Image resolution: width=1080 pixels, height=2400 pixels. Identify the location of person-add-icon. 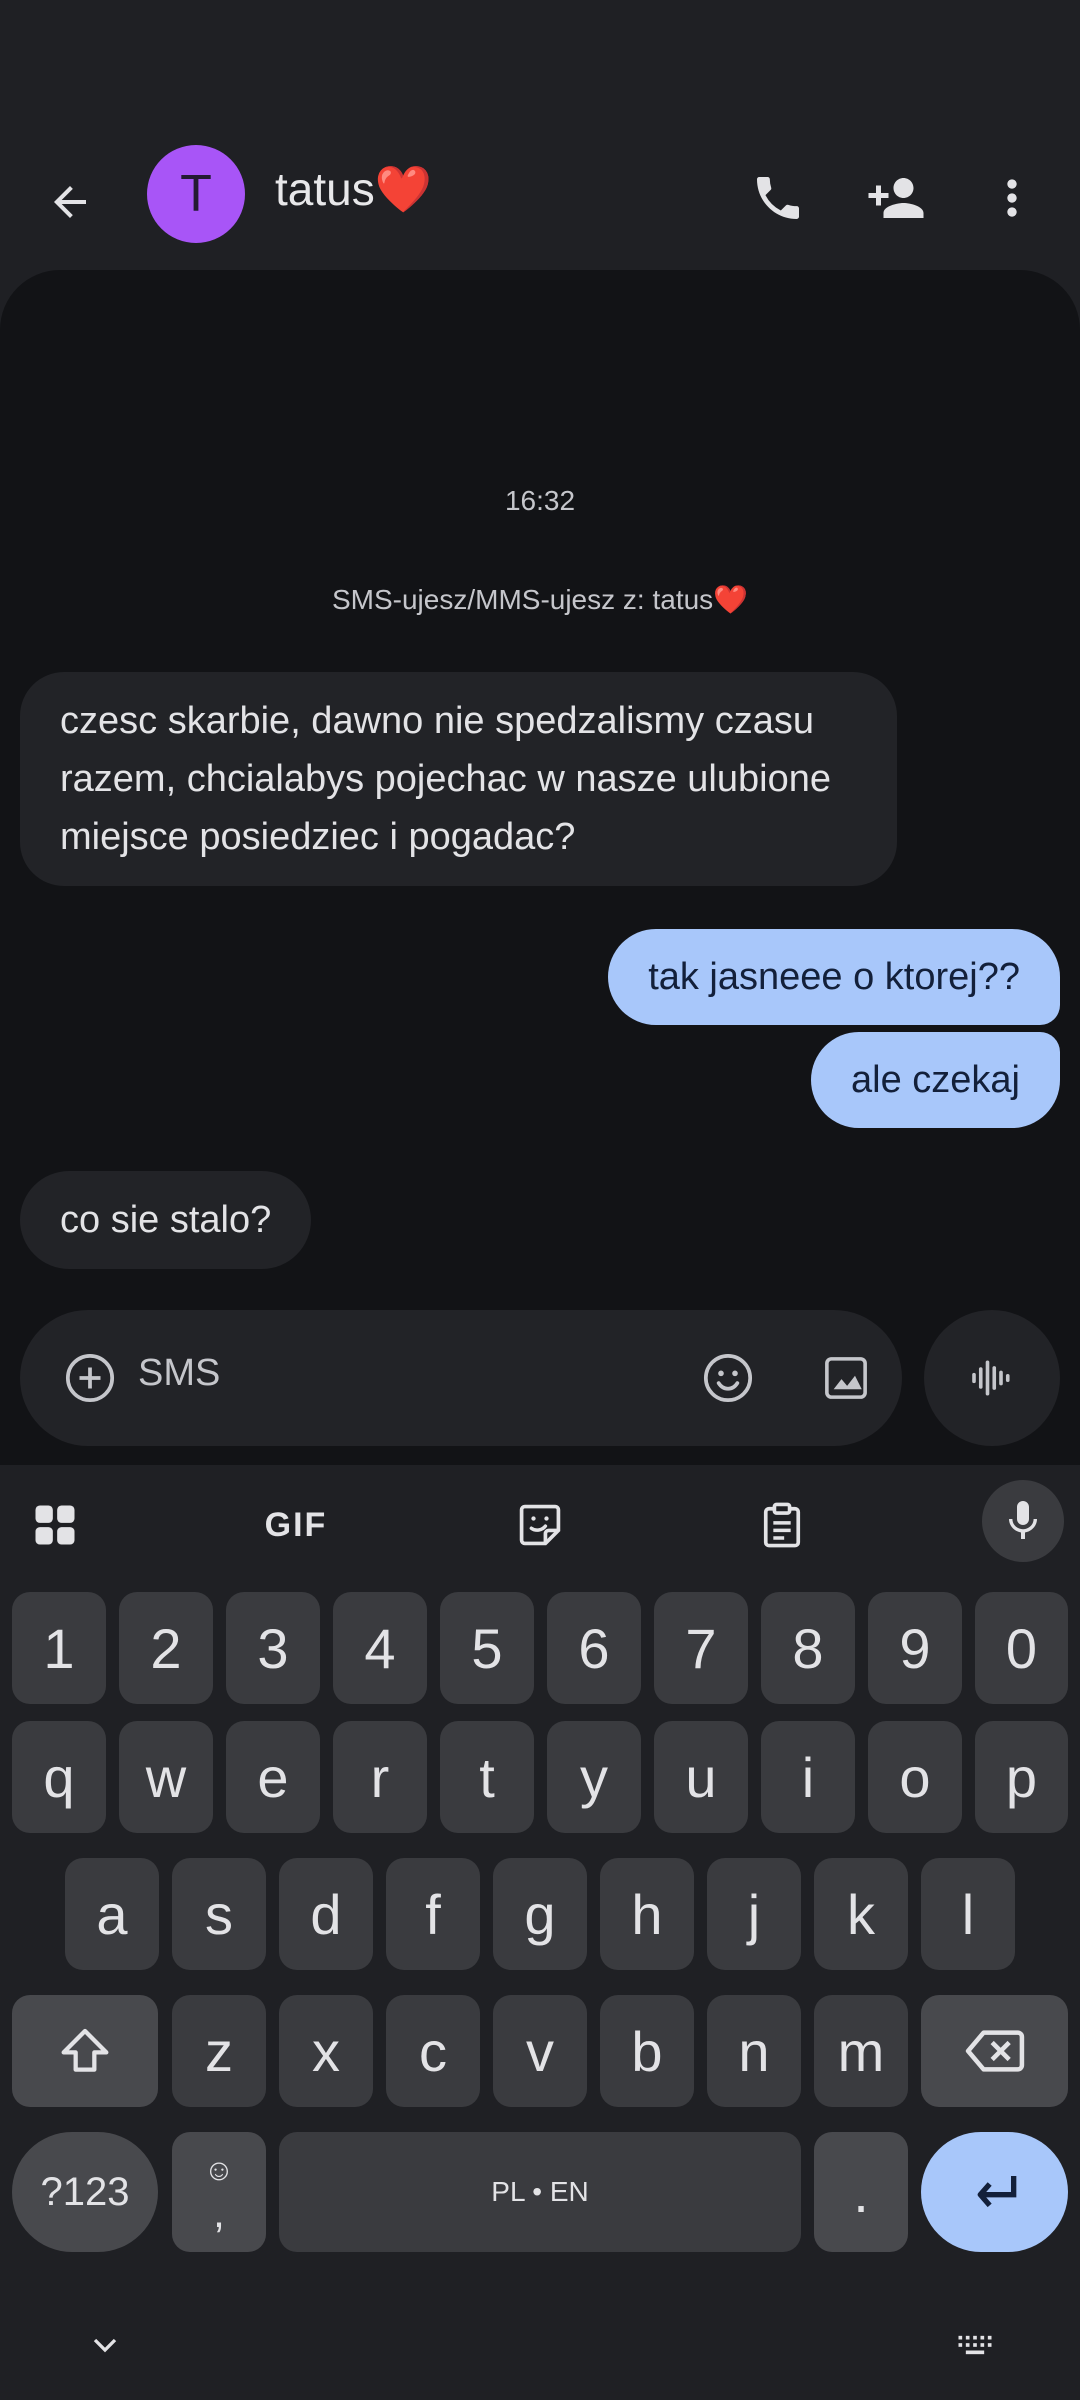
(896, 198).